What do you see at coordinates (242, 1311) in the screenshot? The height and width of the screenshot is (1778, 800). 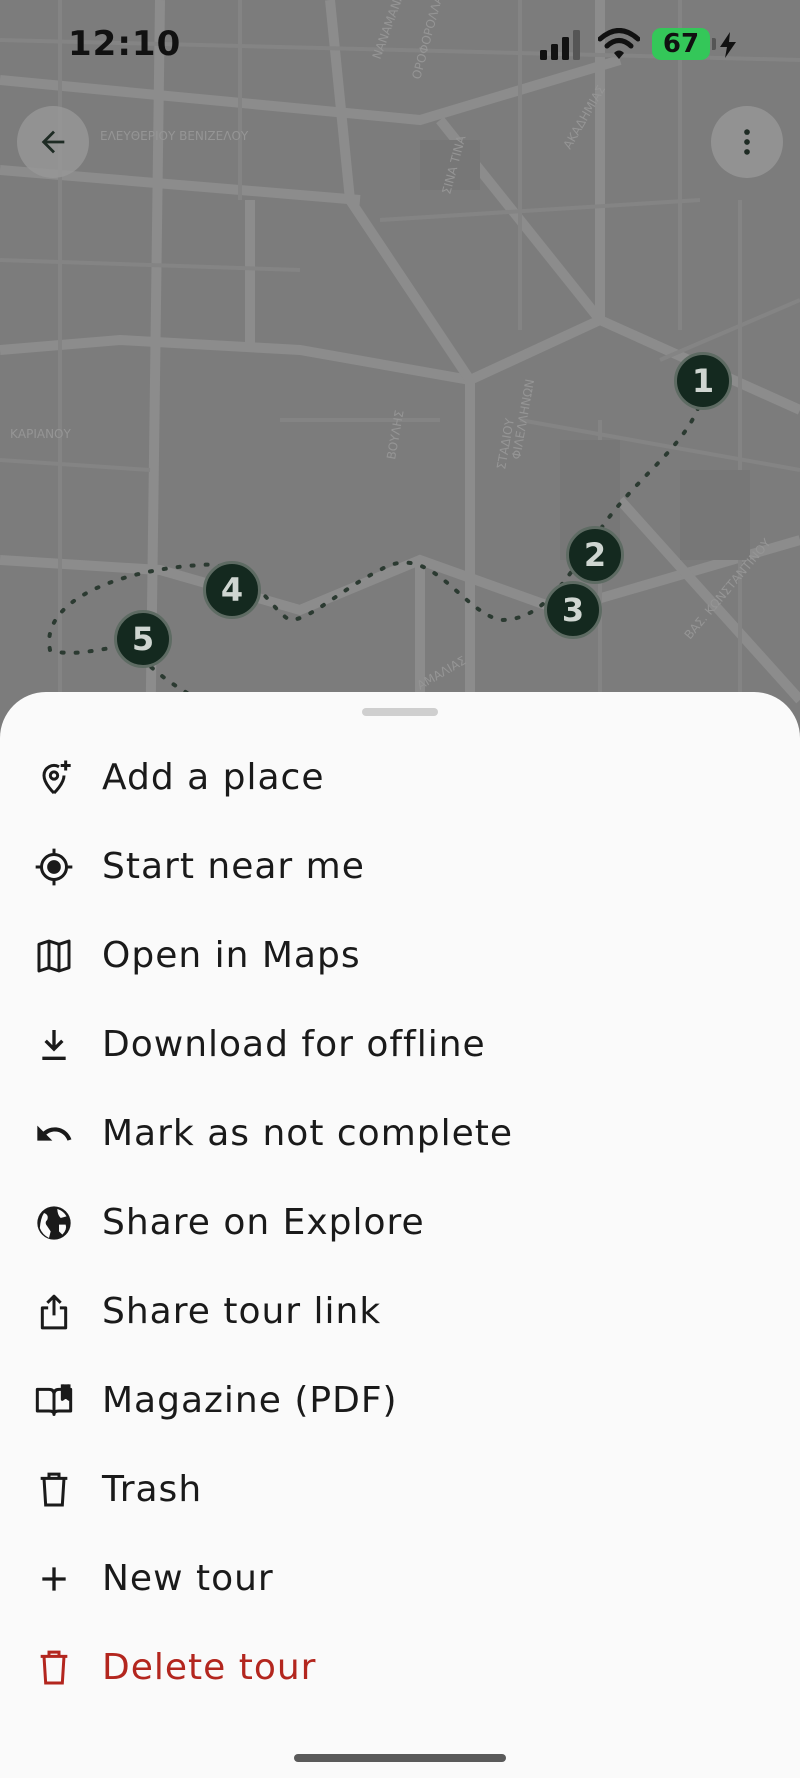 I see `menu-item-label: Share tour link` at bounding box center [242, 1311].